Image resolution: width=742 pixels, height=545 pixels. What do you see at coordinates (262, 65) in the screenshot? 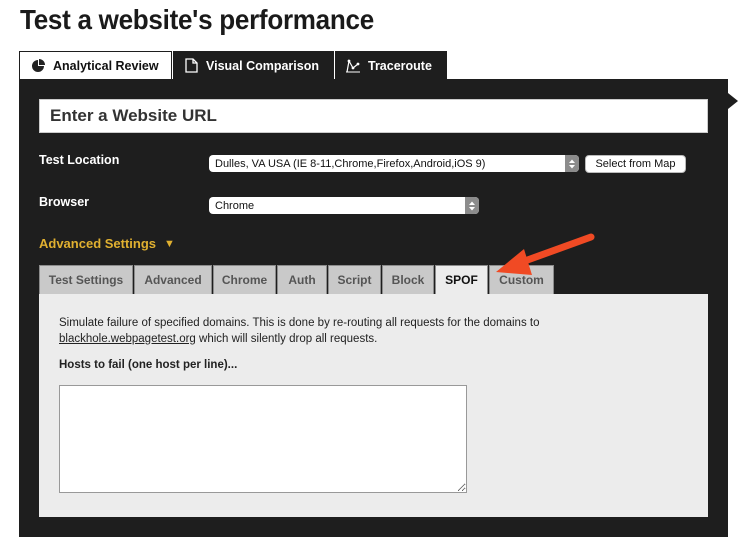
I see `tab-label: Visual Comparison` at bounding box center [262, 65].